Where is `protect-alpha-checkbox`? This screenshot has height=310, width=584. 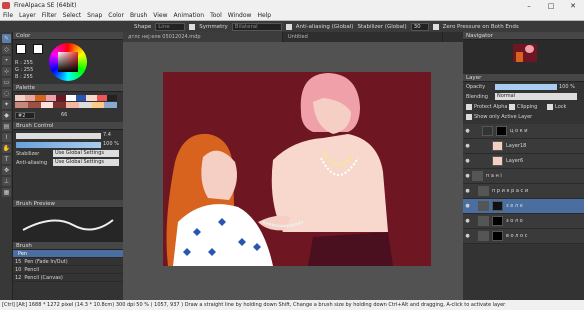 protect-alpha-checkbox is located at coordinates (469, 107).